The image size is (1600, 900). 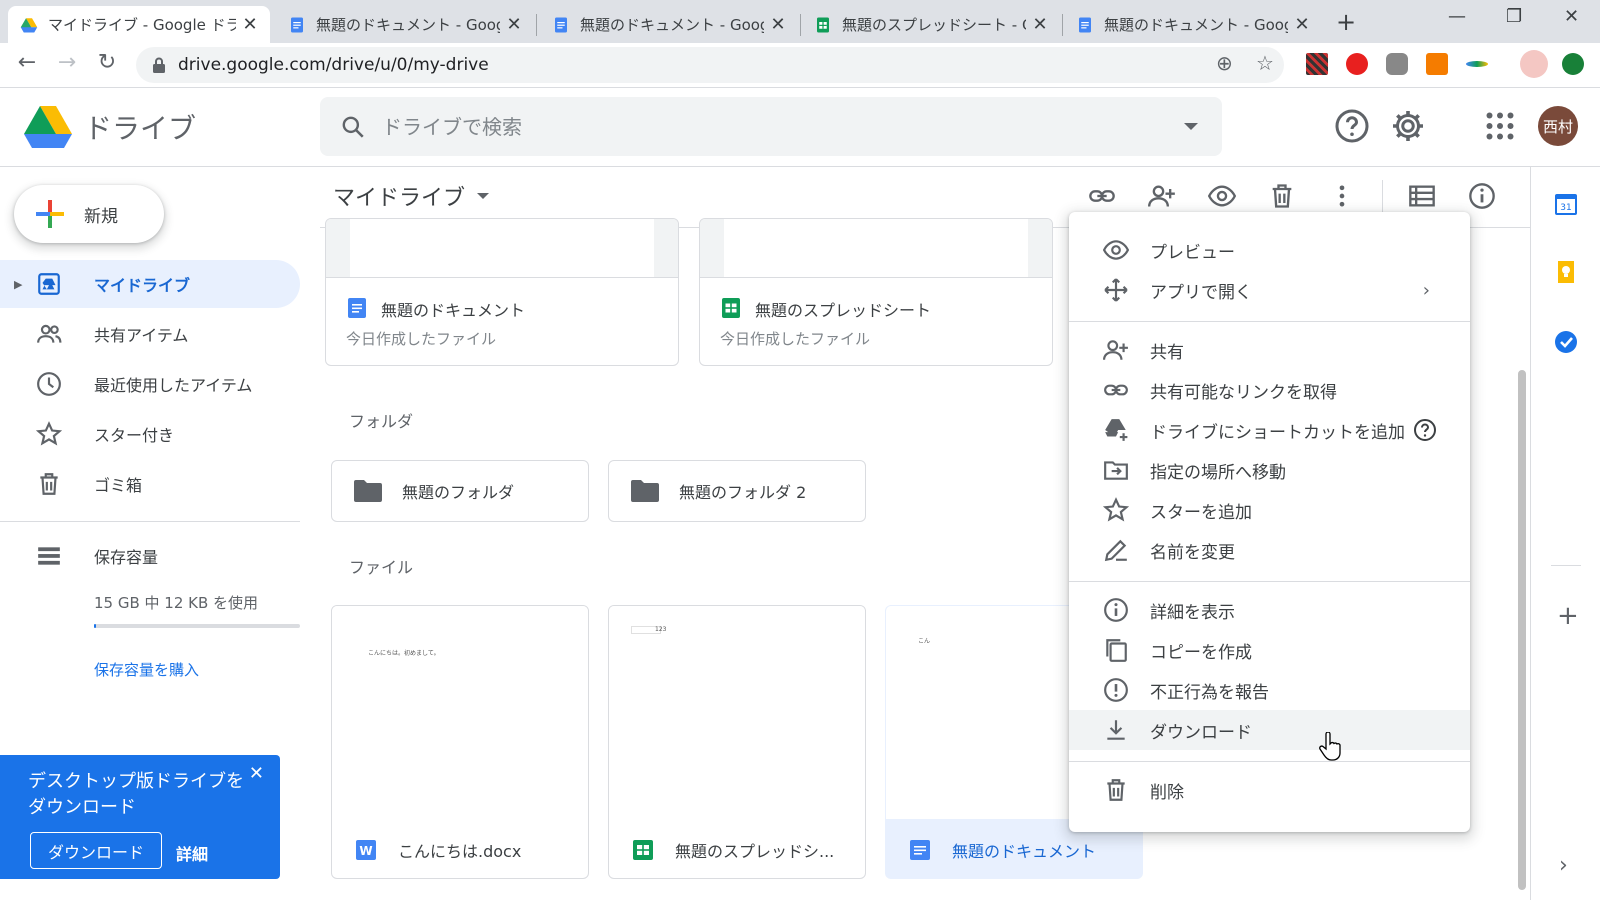 What do you see at coordinates (737, 491) in the screenshot?
I see `folder-card: 無題のフォルダ 2` at bounding box center [737, 491].